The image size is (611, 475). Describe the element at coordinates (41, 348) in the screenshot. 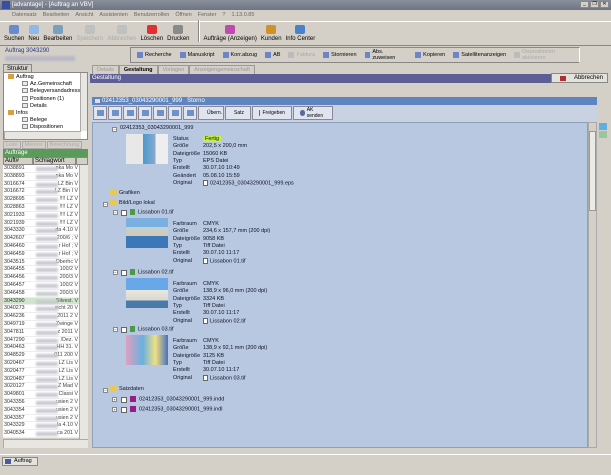

I see `table-row: 3040463 HH 31. V` at that location.